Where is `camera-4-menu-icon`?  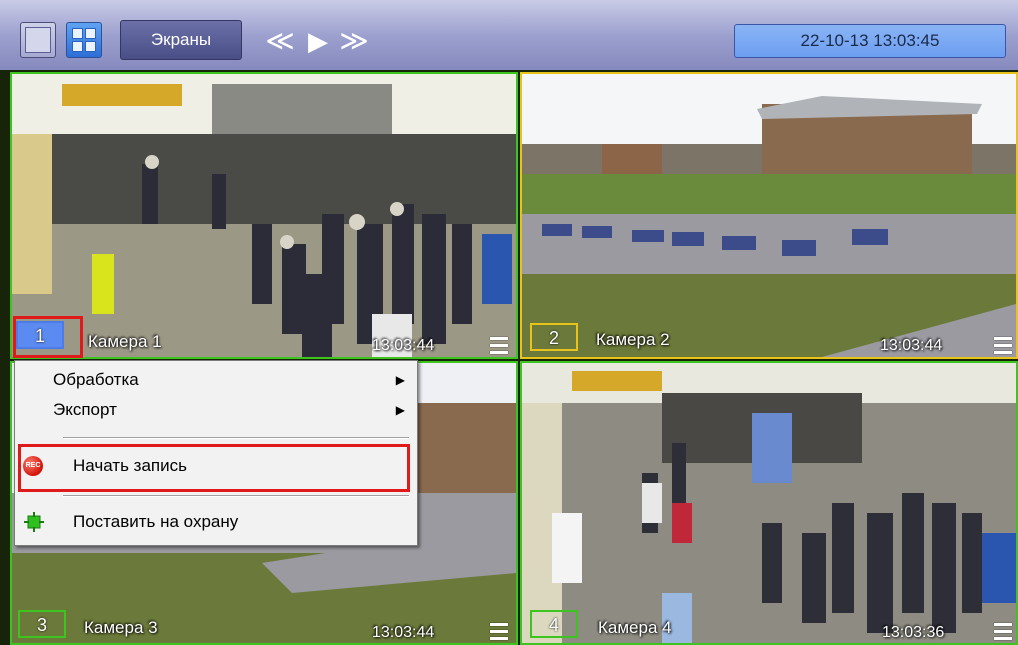 camera-4-menu-icon is located at coordinates (1003, 631).